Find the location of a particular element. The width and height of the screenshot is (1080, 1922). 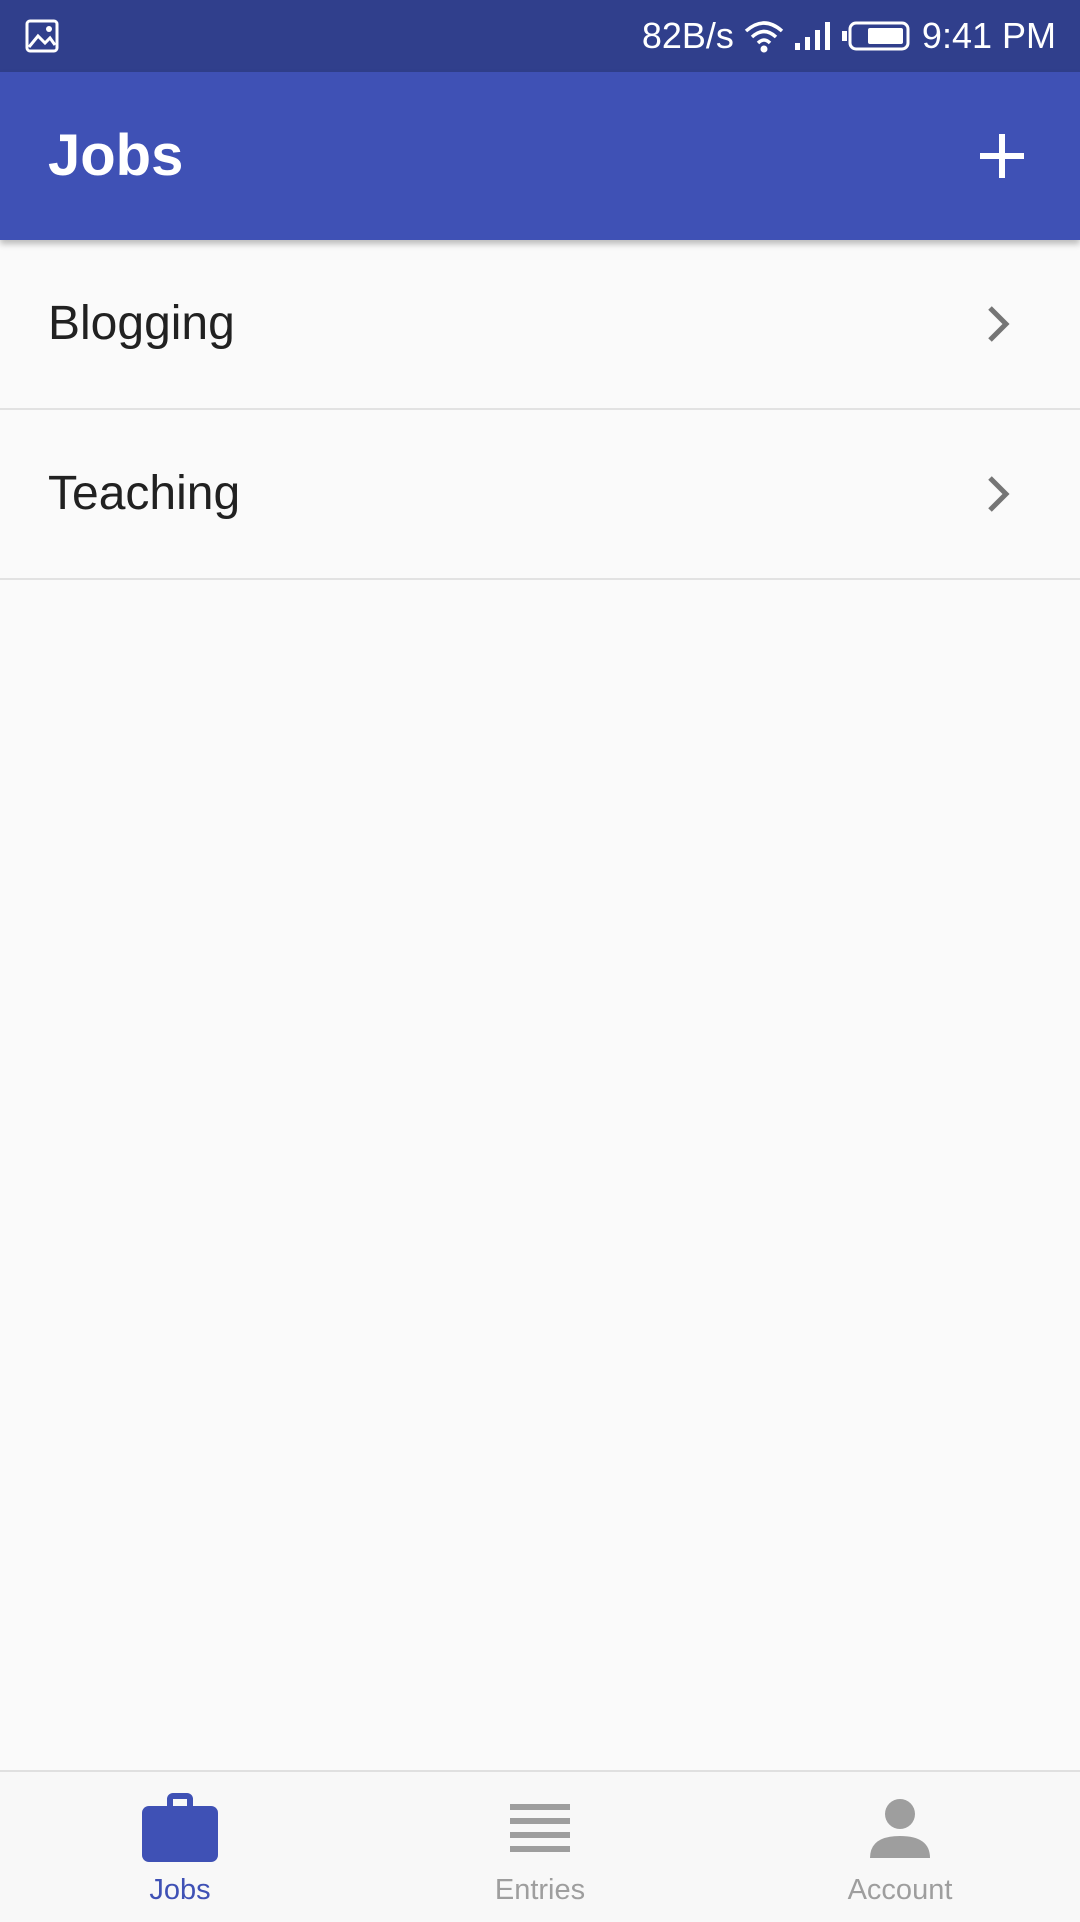

clock: 9:41 PM is located at coordinates (988, 35).